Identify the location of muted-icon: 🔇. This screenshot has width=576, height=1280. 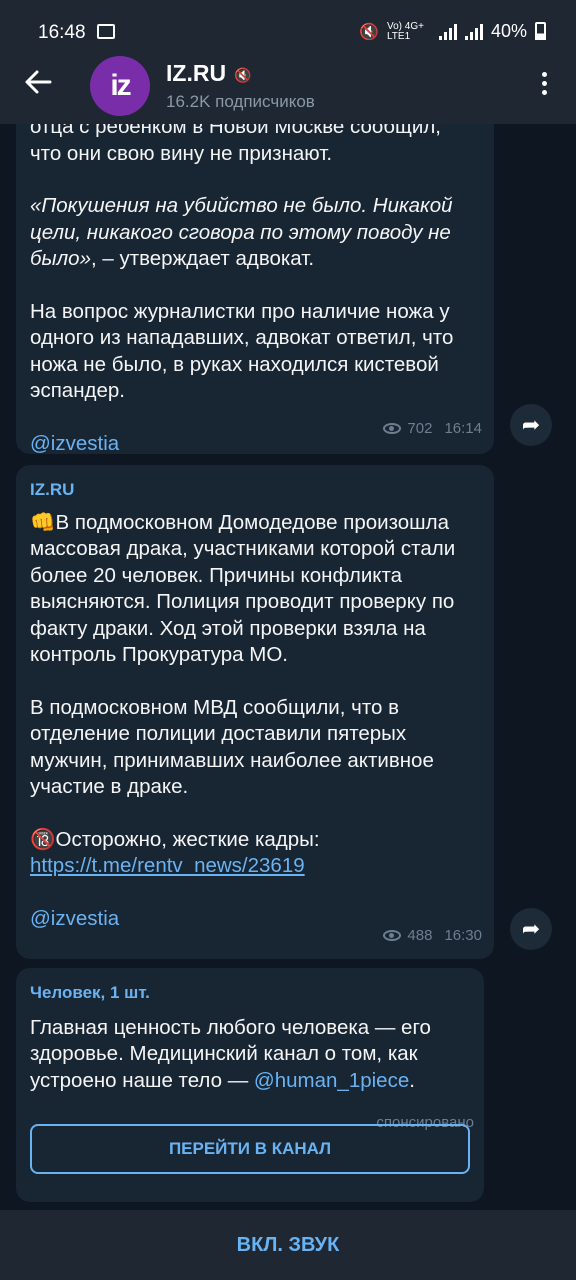
(243, 75).